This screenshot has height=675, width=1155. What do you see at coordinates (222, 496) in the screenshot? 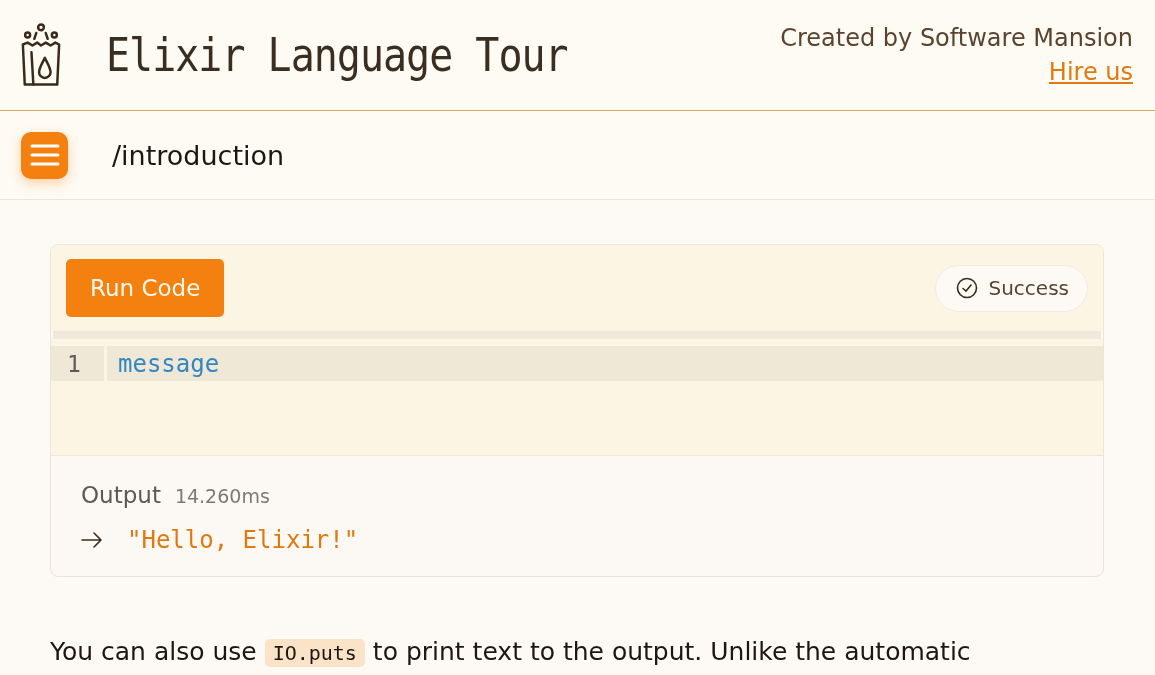
I see `run-time: 14.260ms` at bounding box center [222, 496].